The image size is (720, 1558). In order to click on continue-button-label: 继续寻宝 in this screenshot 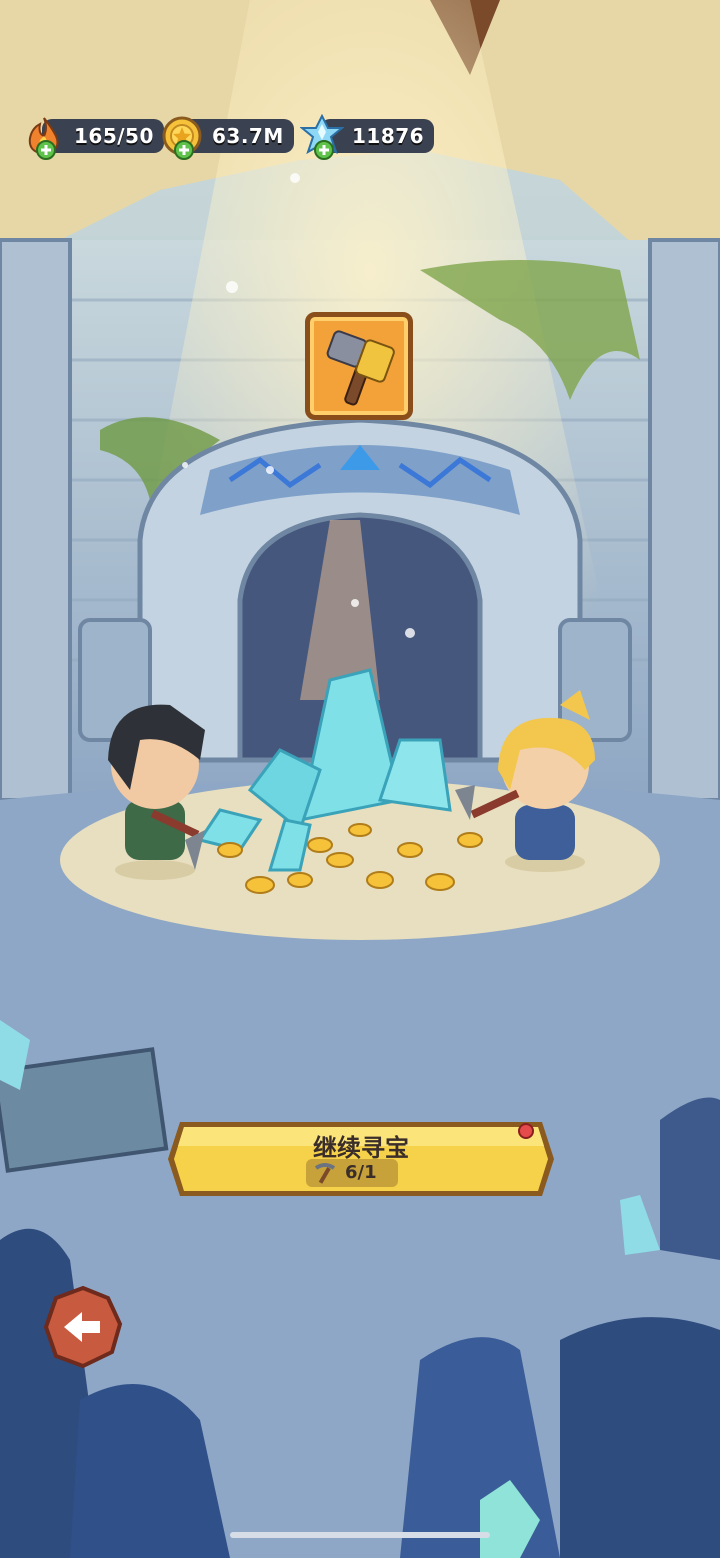, I will do `click(361, 1148)`.